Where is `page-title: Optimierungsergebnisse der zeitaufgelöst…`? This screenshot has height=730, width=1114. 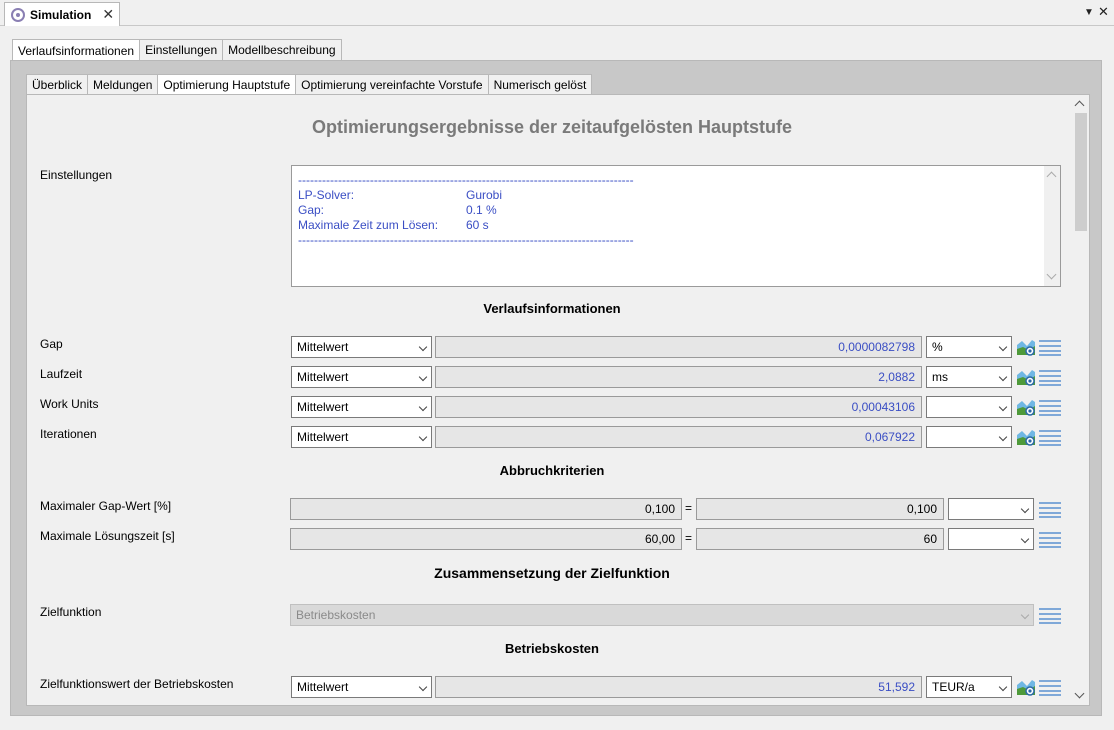 page-title: Optimierungsergebnisse der zeitaufgelöst… is located at coordinates (552, 127).